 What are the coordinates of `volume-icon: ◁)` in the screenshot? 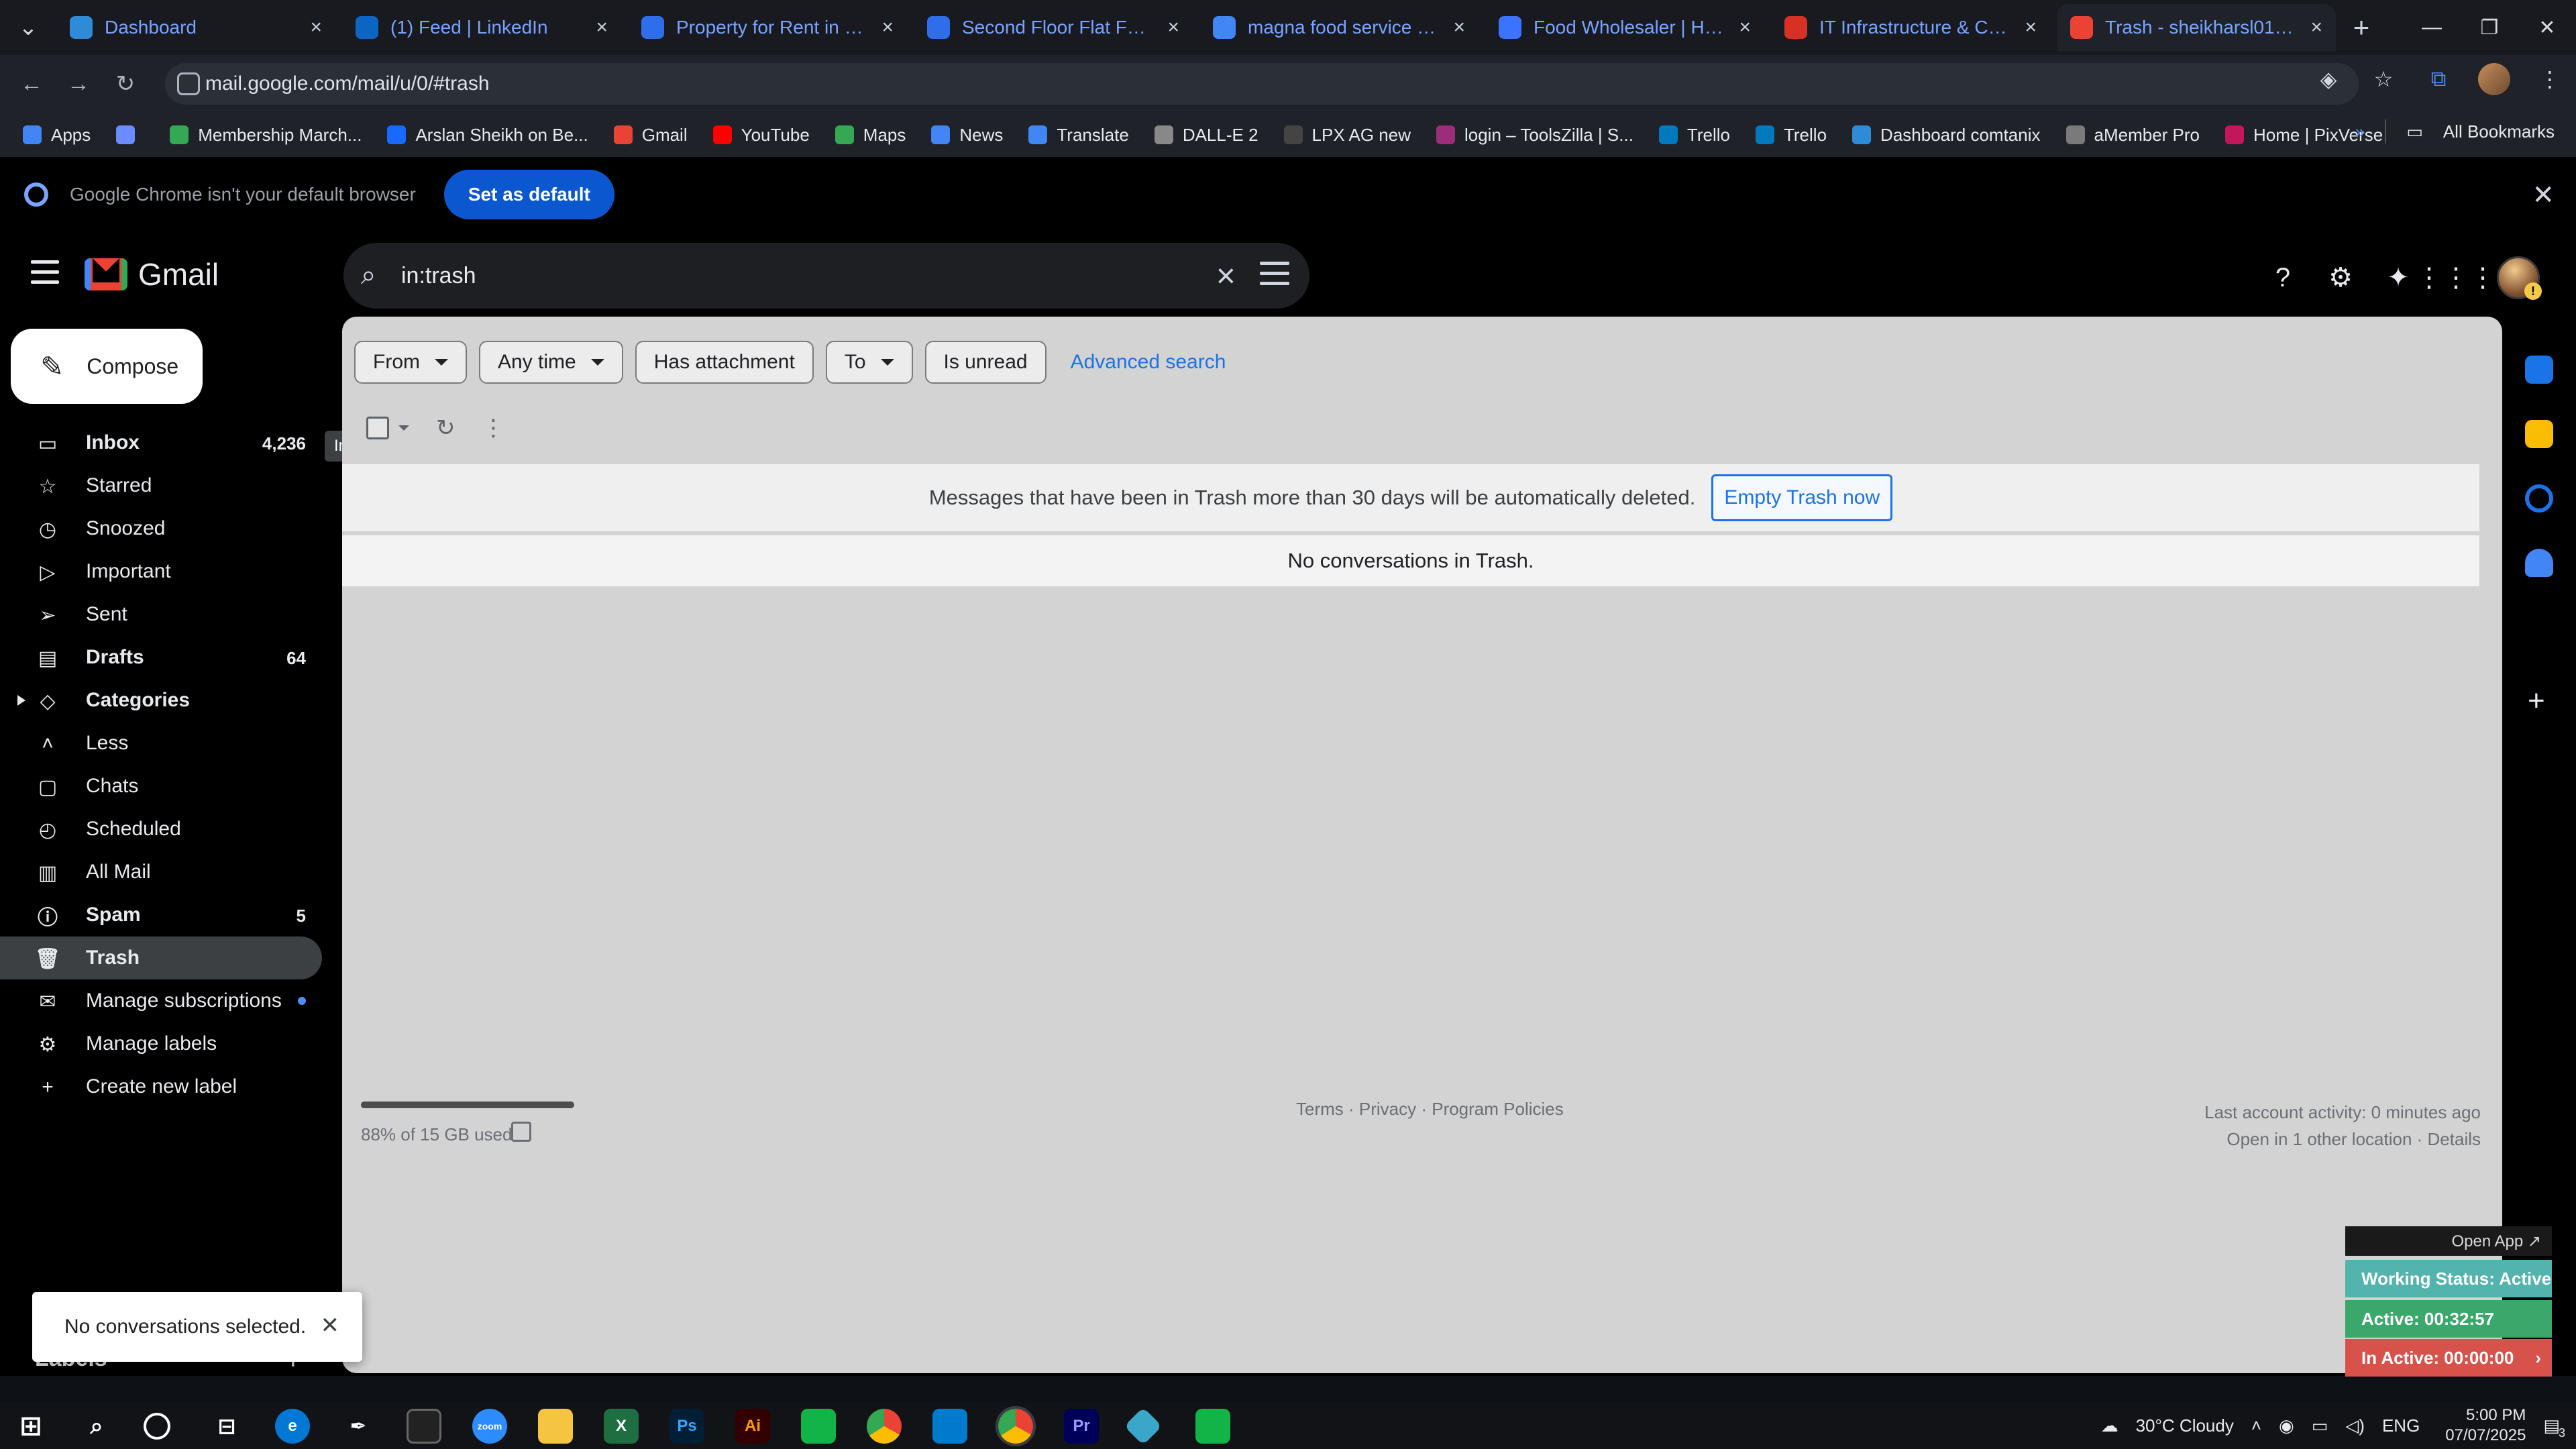 It's located at (2355, 1425).